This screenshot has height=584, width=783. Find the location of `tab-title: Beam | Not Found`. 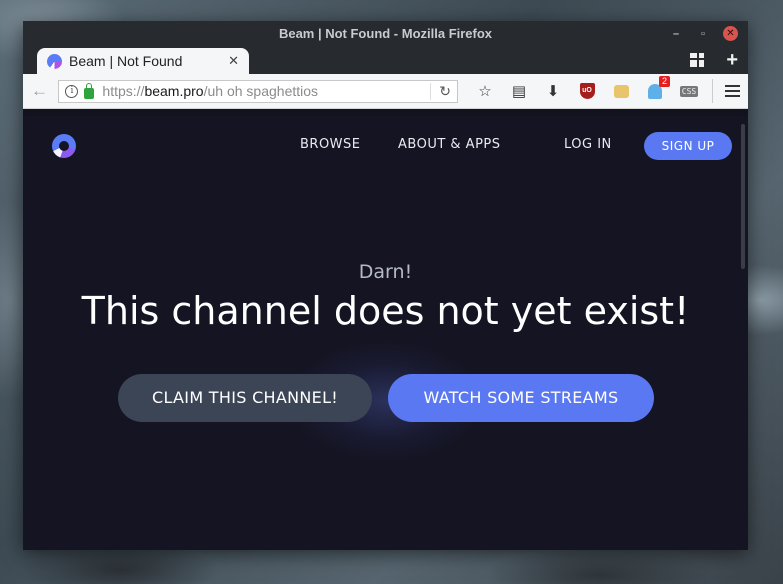

tab-title: Beam | Not Found is located at coordinates (126, 61).